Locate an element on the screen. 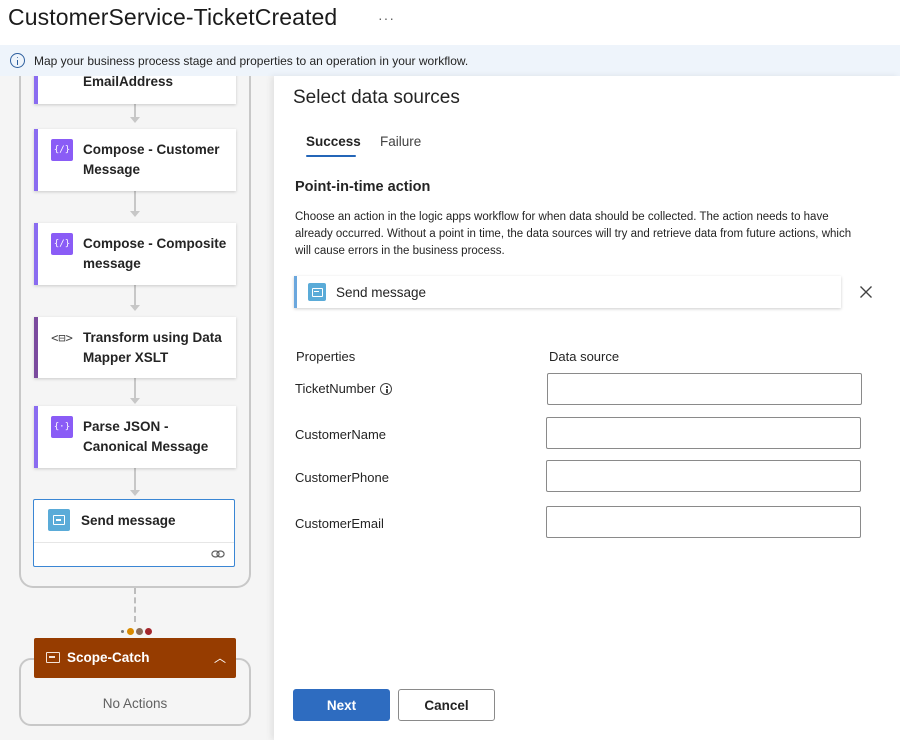  status-dot-timedout is located at coordinates (139, 631).